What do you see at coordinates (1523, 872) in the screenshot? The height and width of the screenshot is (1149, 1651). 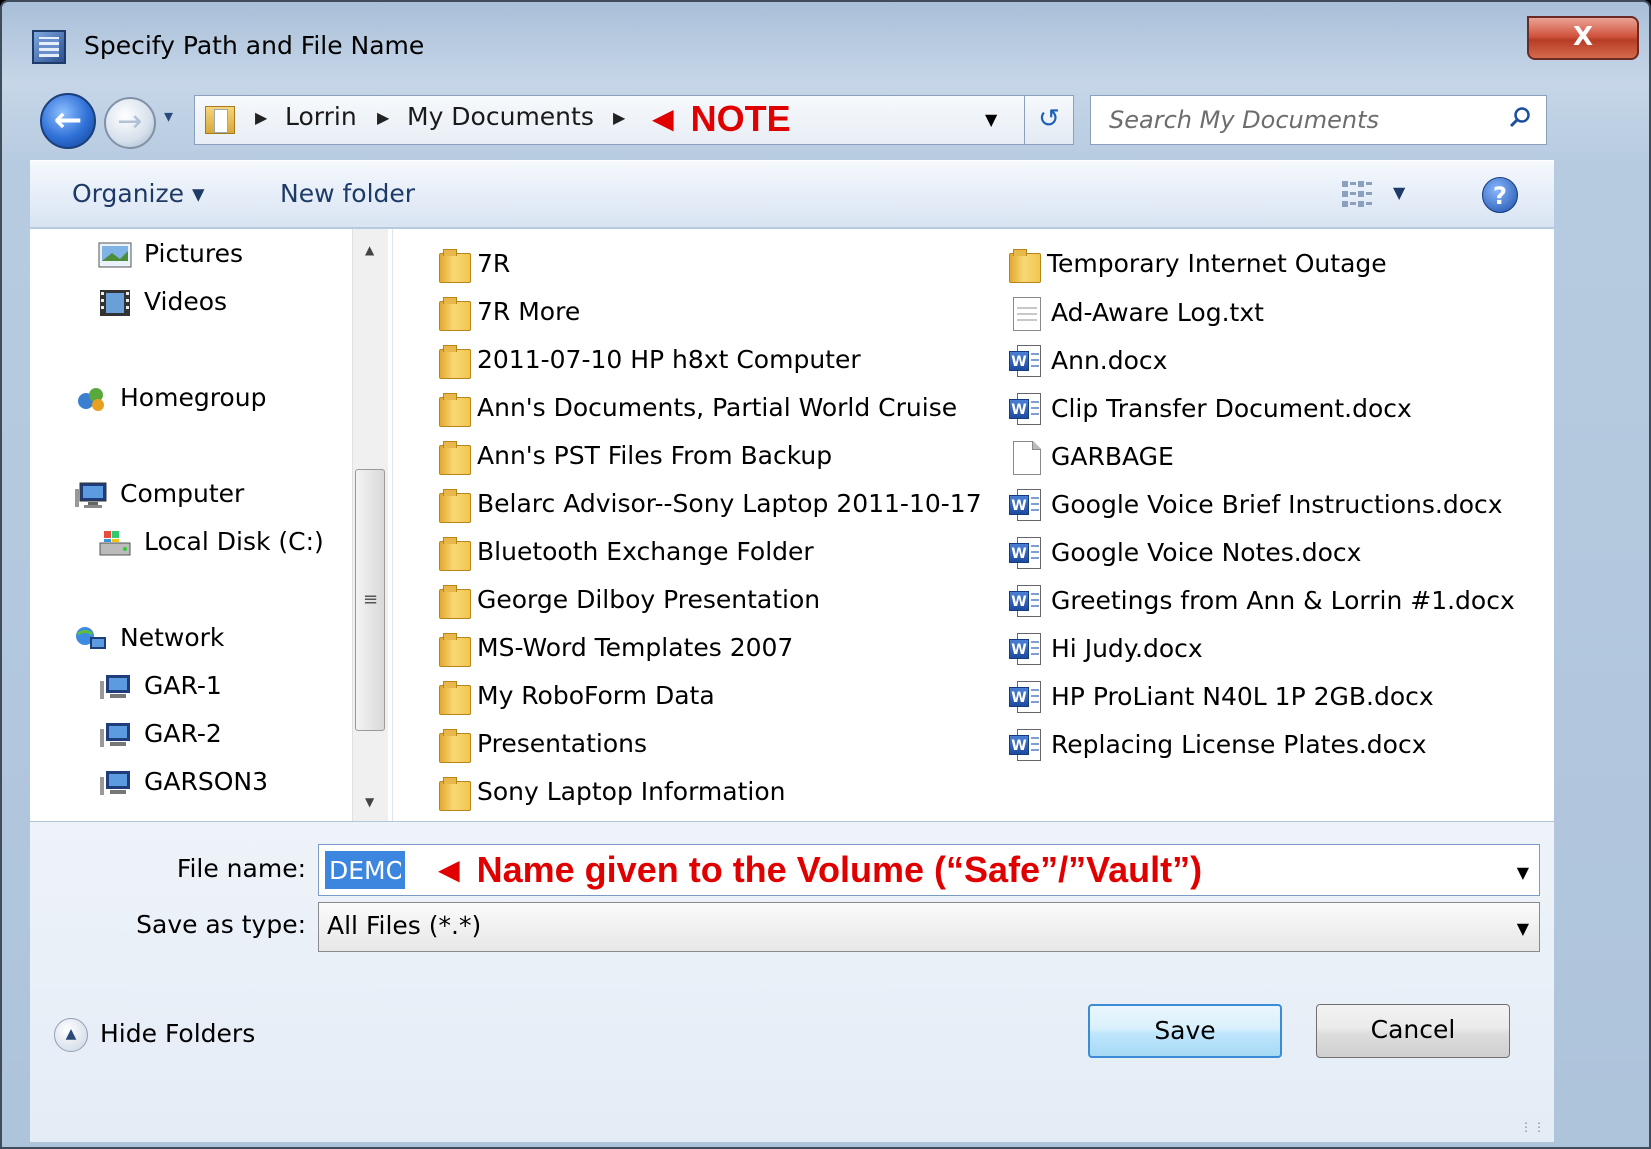 I see `file-name-dropdown-icon: ▼` at bounding box center [1523, 872].